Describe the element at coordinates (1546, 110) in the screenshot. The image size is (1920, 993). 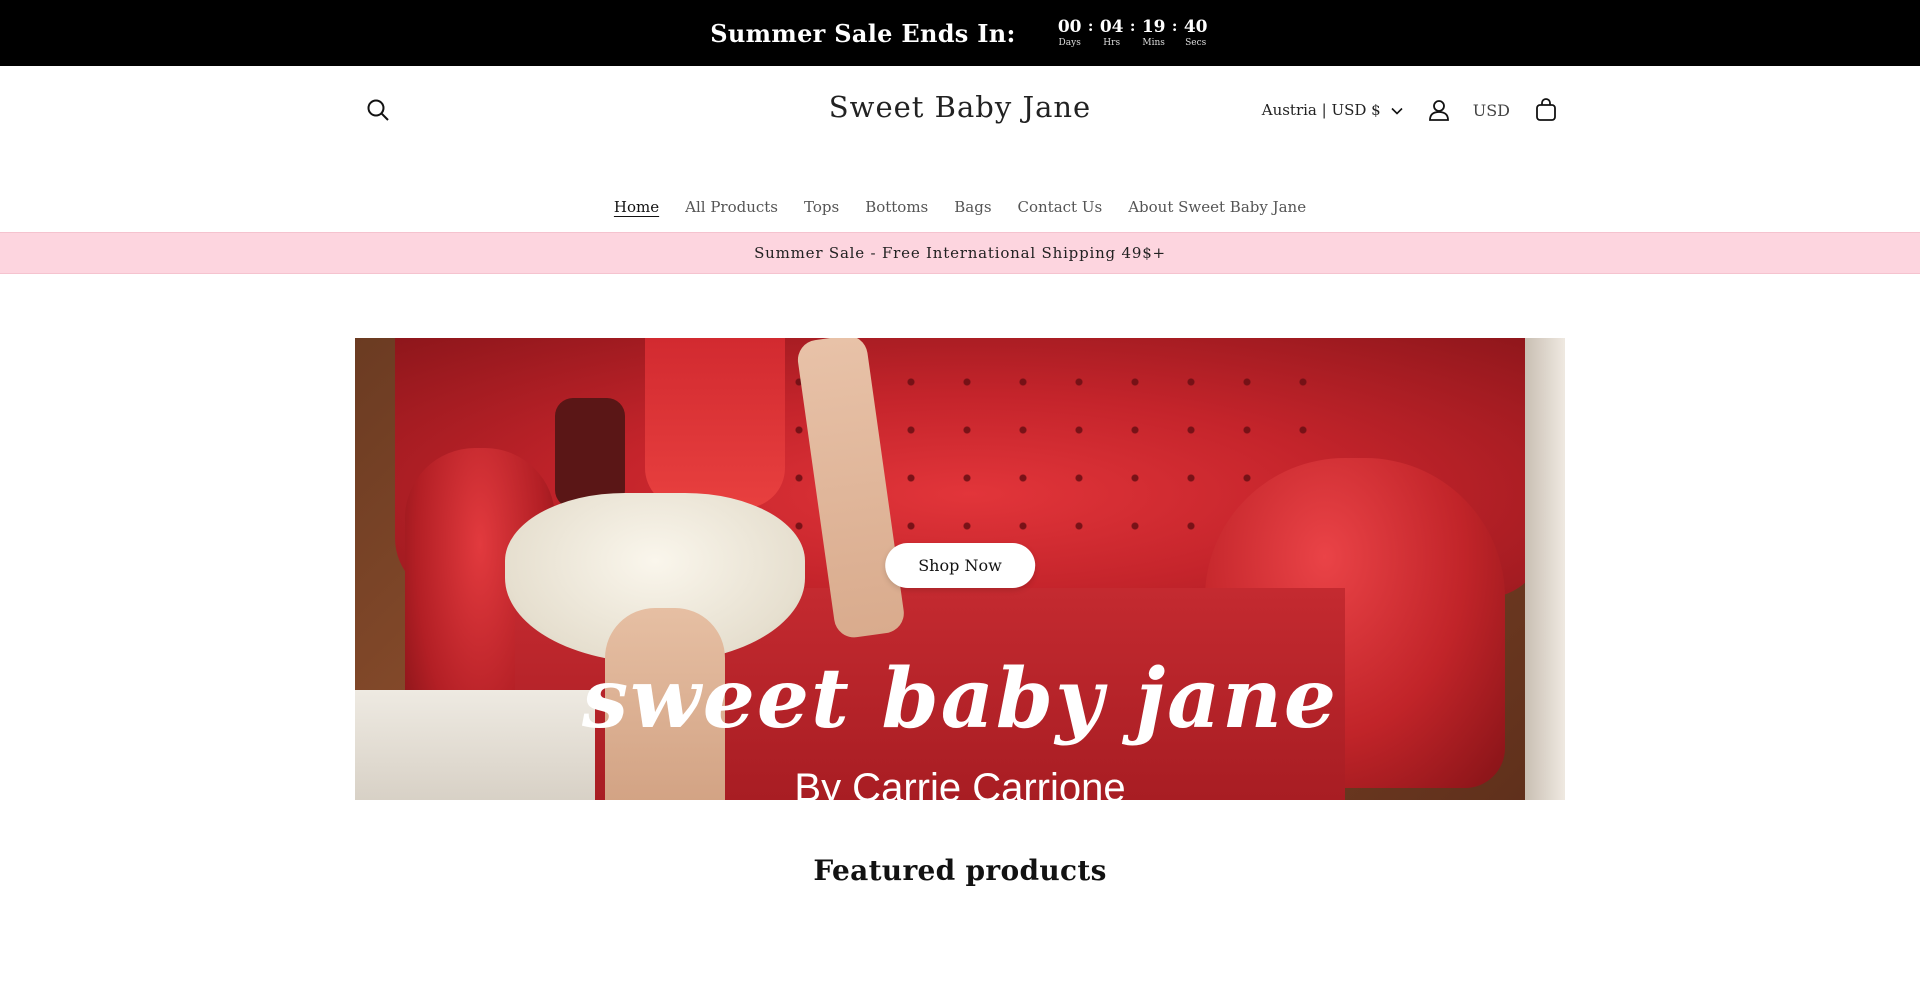
I see `cart-icon` at that location.